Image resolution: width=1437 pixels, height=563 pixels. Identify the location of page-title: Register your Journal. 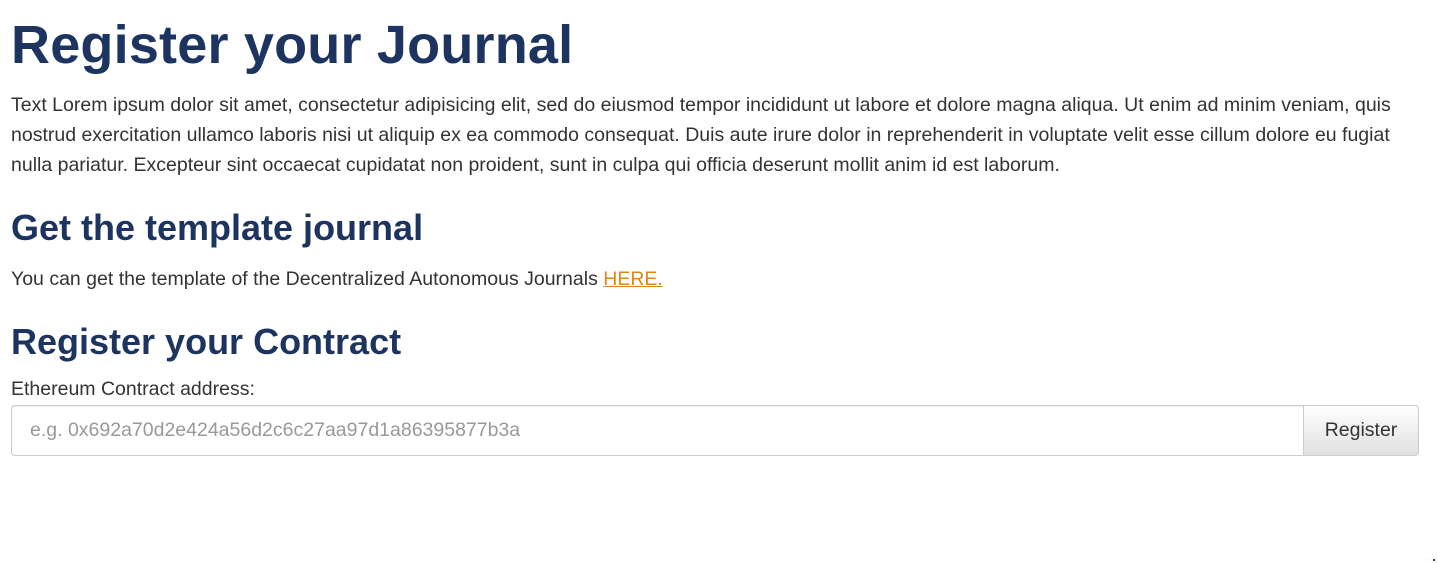
(292, 45).